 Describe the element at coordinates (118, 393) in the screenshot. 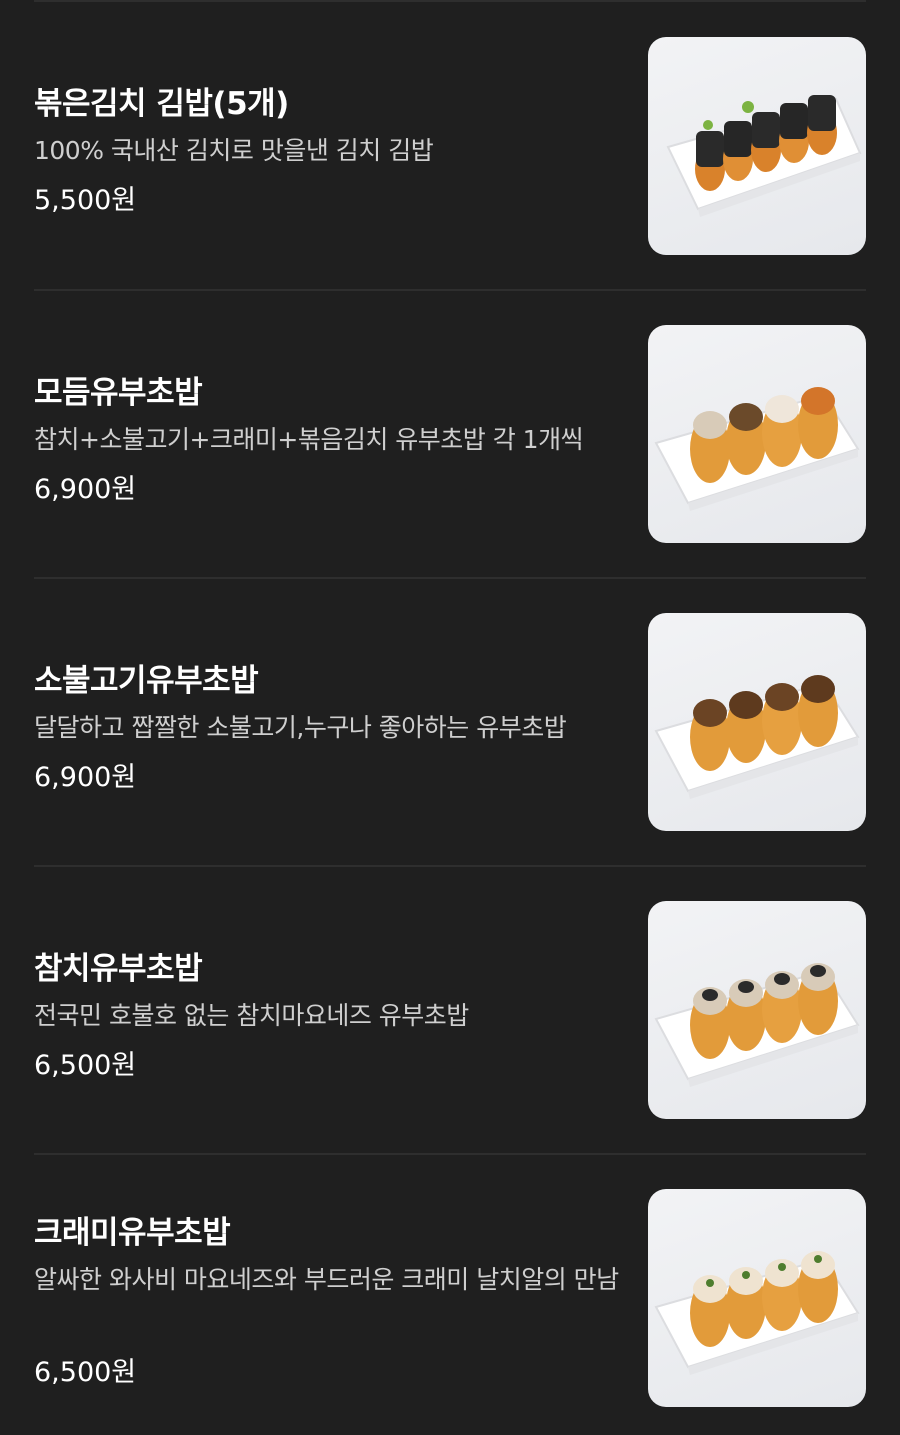

I see `menu-item-name: 모듬유부초밥` at that location.